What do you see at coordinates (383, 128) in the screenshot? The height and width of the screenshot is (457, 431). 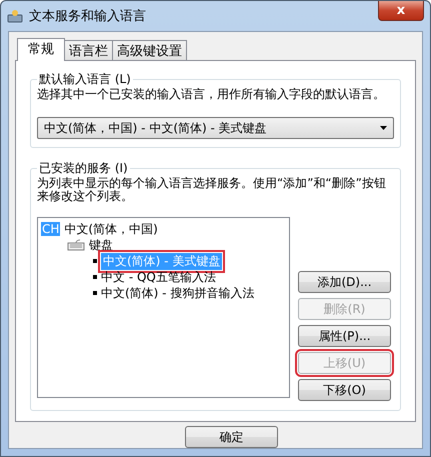 I see `dropdown-arrow-icon` at bounding box center [383, 128].